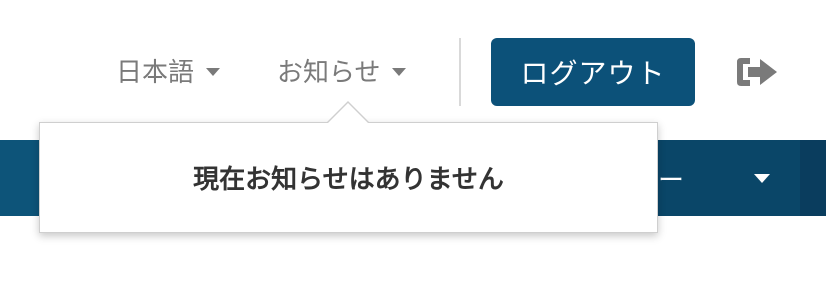  Describe the element at coordinates (757, 72) in the screenshot. I see `sign-out-icon` at that location.